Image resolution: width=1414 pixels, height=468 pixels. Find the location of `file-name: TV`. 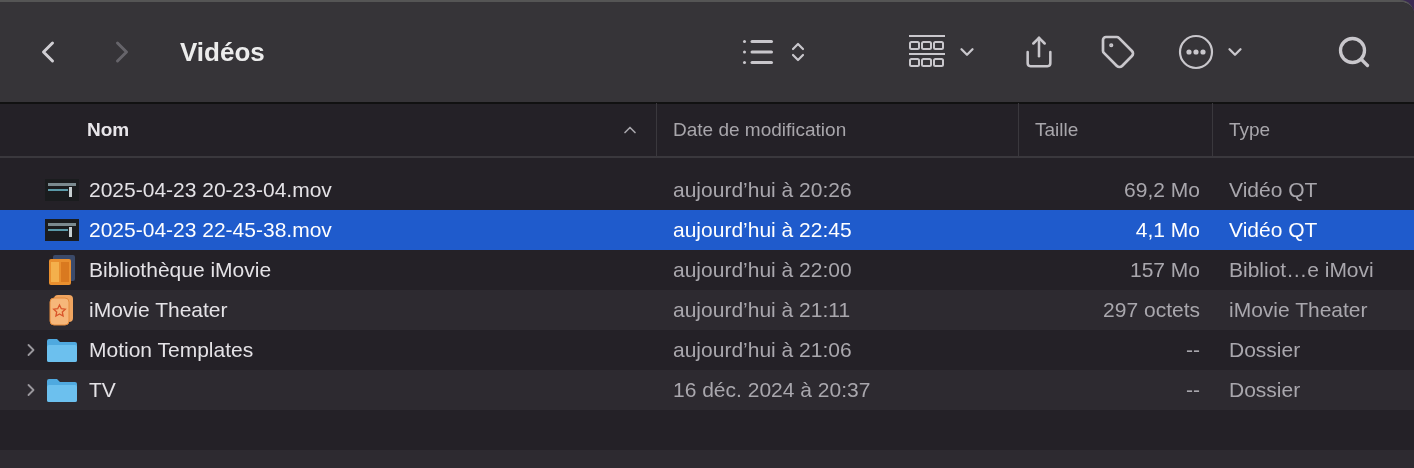

file-name: TV is located at coordinates (103, 390).